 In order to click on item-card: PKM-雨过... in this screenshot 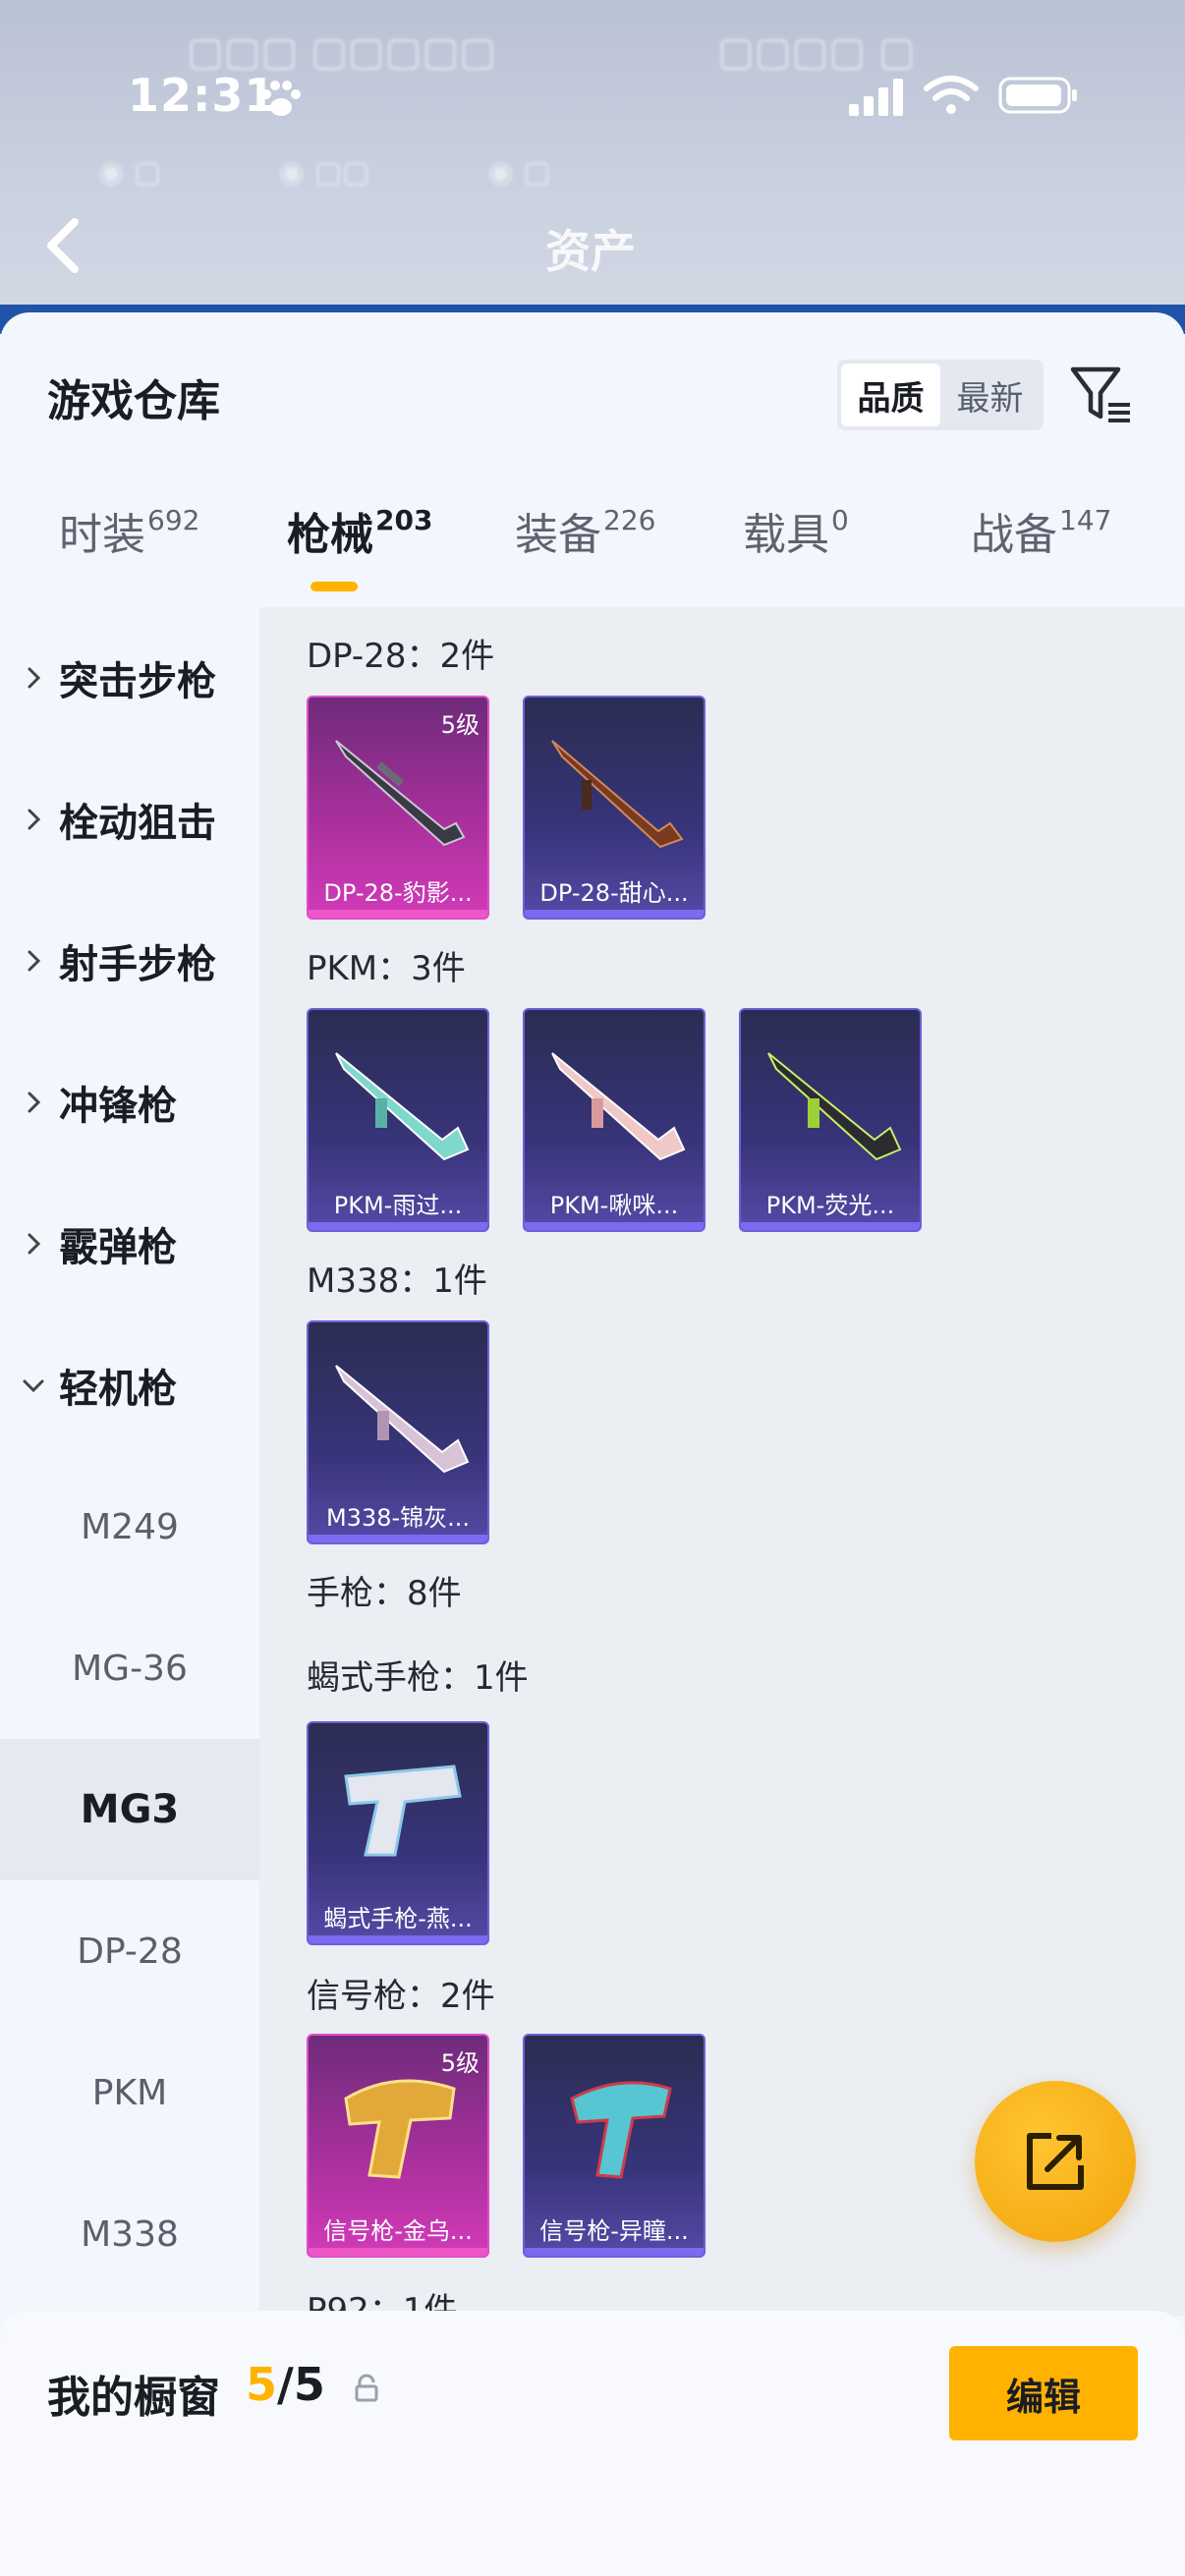, I will do `click(398, 1120)`.